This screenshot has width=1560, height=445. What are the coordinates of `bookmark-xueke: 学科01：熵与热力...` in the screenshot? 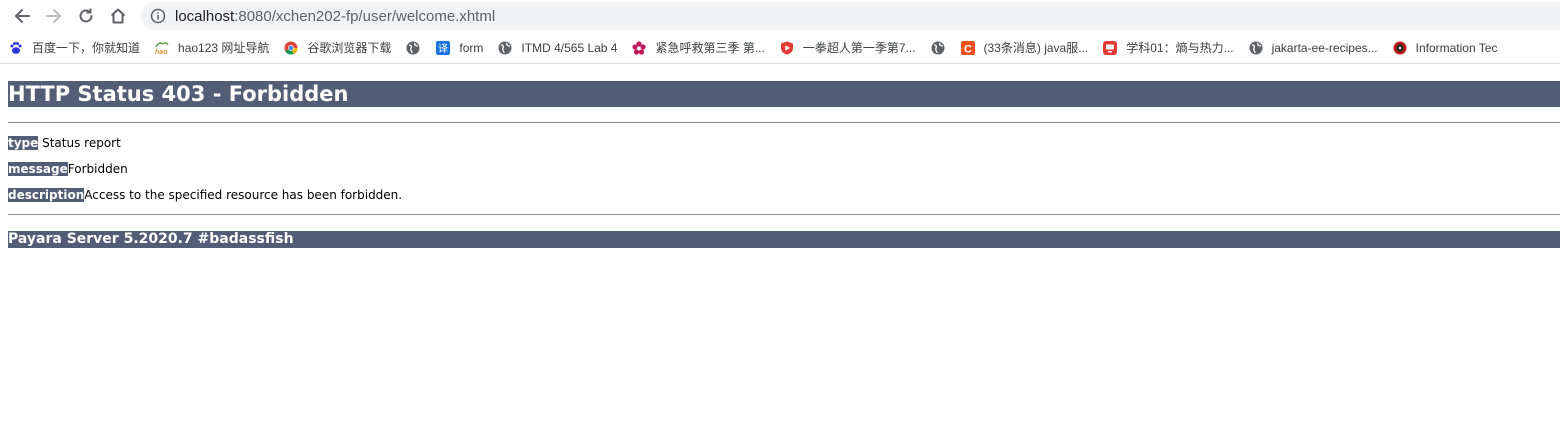 It's located at (1166, 48).